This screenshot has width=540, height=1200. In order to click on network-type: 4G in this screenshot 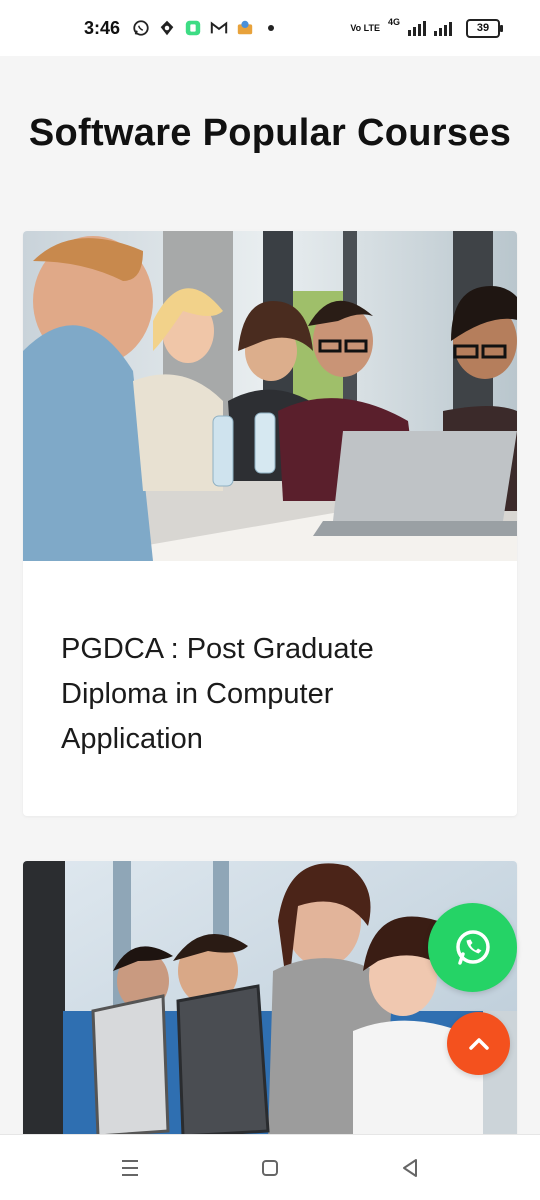, I will do `click(393, 22)`.